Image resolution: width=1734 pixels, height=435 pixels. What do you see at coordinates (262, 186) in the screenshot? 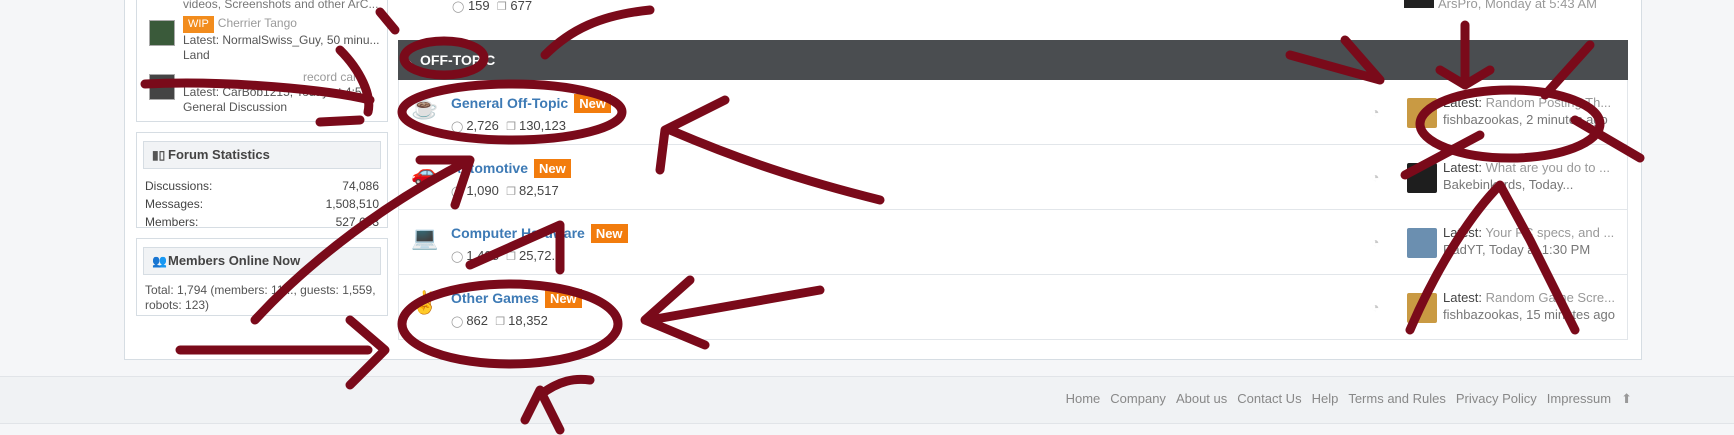
I see `stat-row: Discussions: 74,086` at bounding box center [262, 186].